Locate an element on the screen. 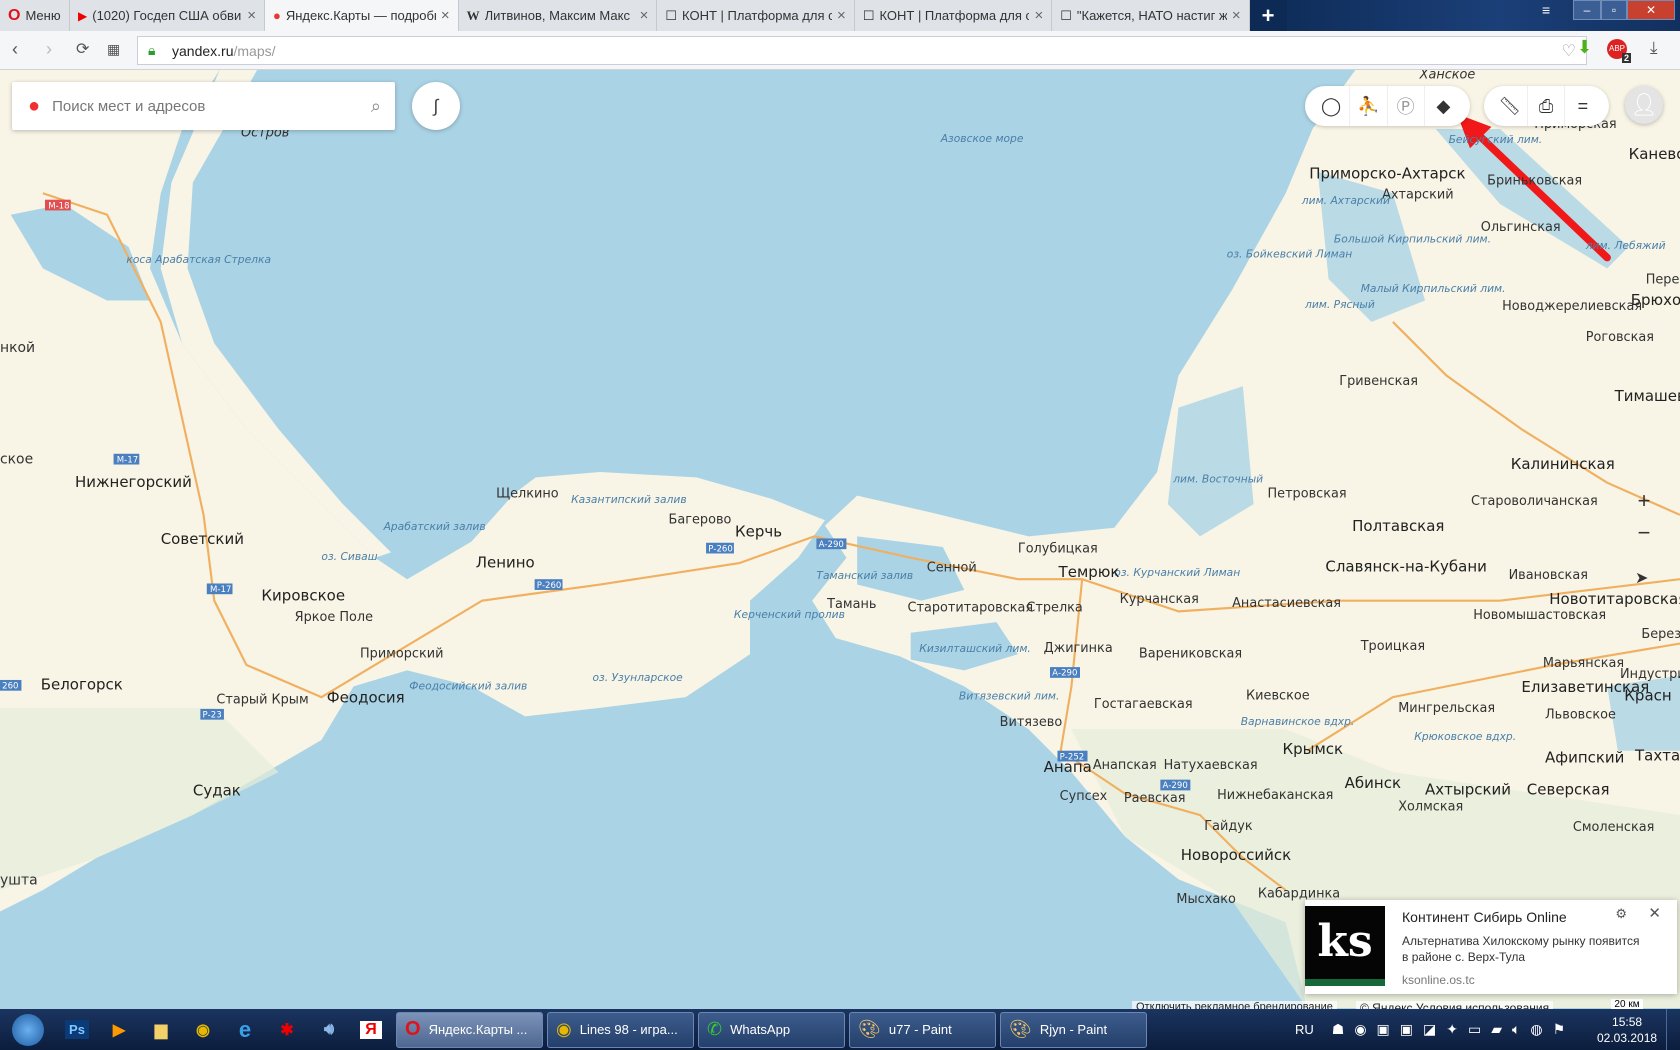 The image size is (1680, 1050). address-bar: ‹ › ⟳ ▦ 🔒︎ yandex.ru/maps/ ♡ ⬇ ABP 2 ⤓ is located at coordinates (840, 50).